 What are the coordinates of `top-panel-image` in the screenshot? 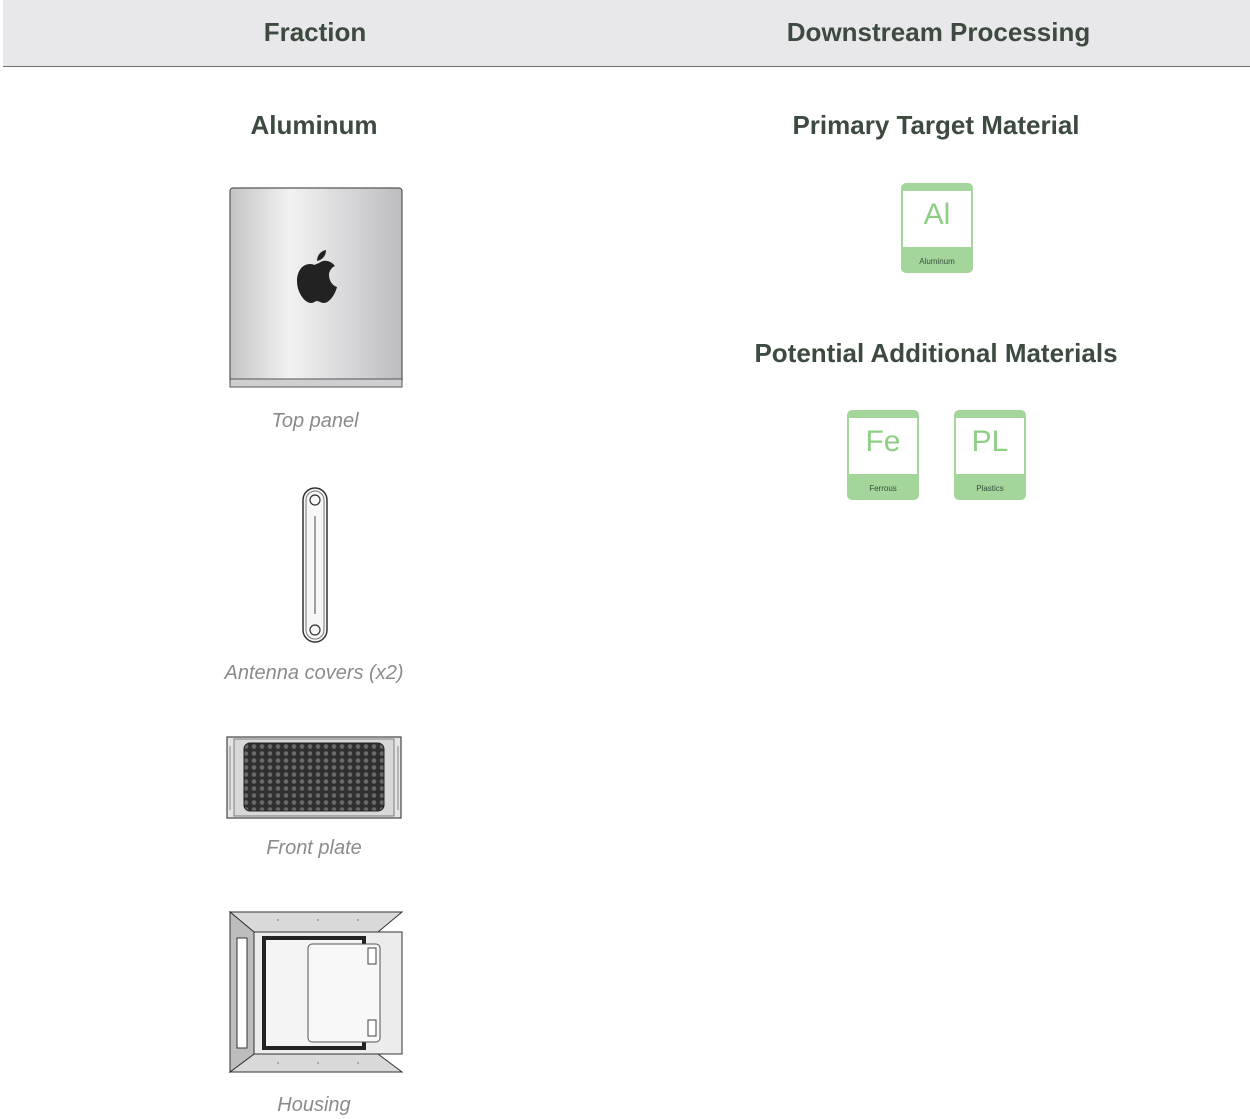 It's located at (316, 288).